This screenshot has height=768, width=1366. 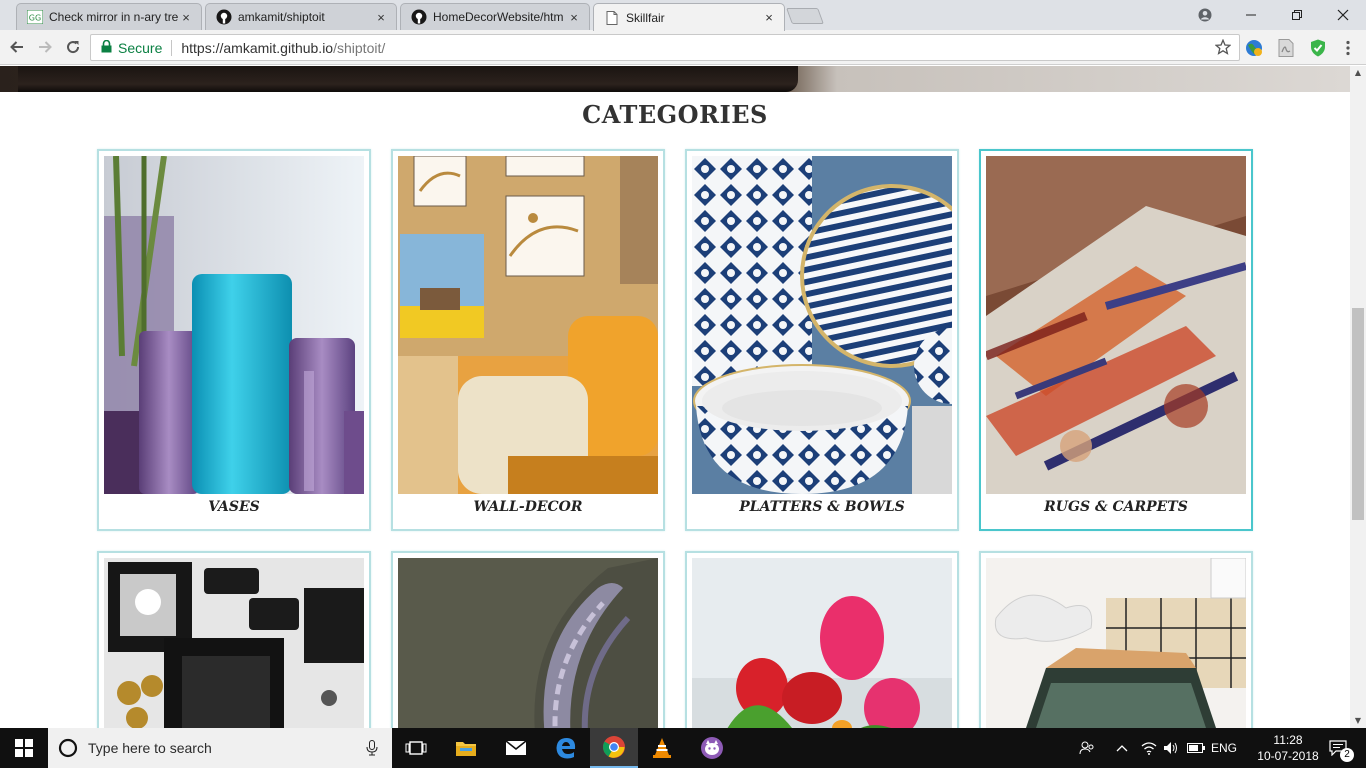 What do you see at coordinates (1286, 48) in the screenshot?
I see `extension-pdf-icon` at bounding box center [1286, 48].